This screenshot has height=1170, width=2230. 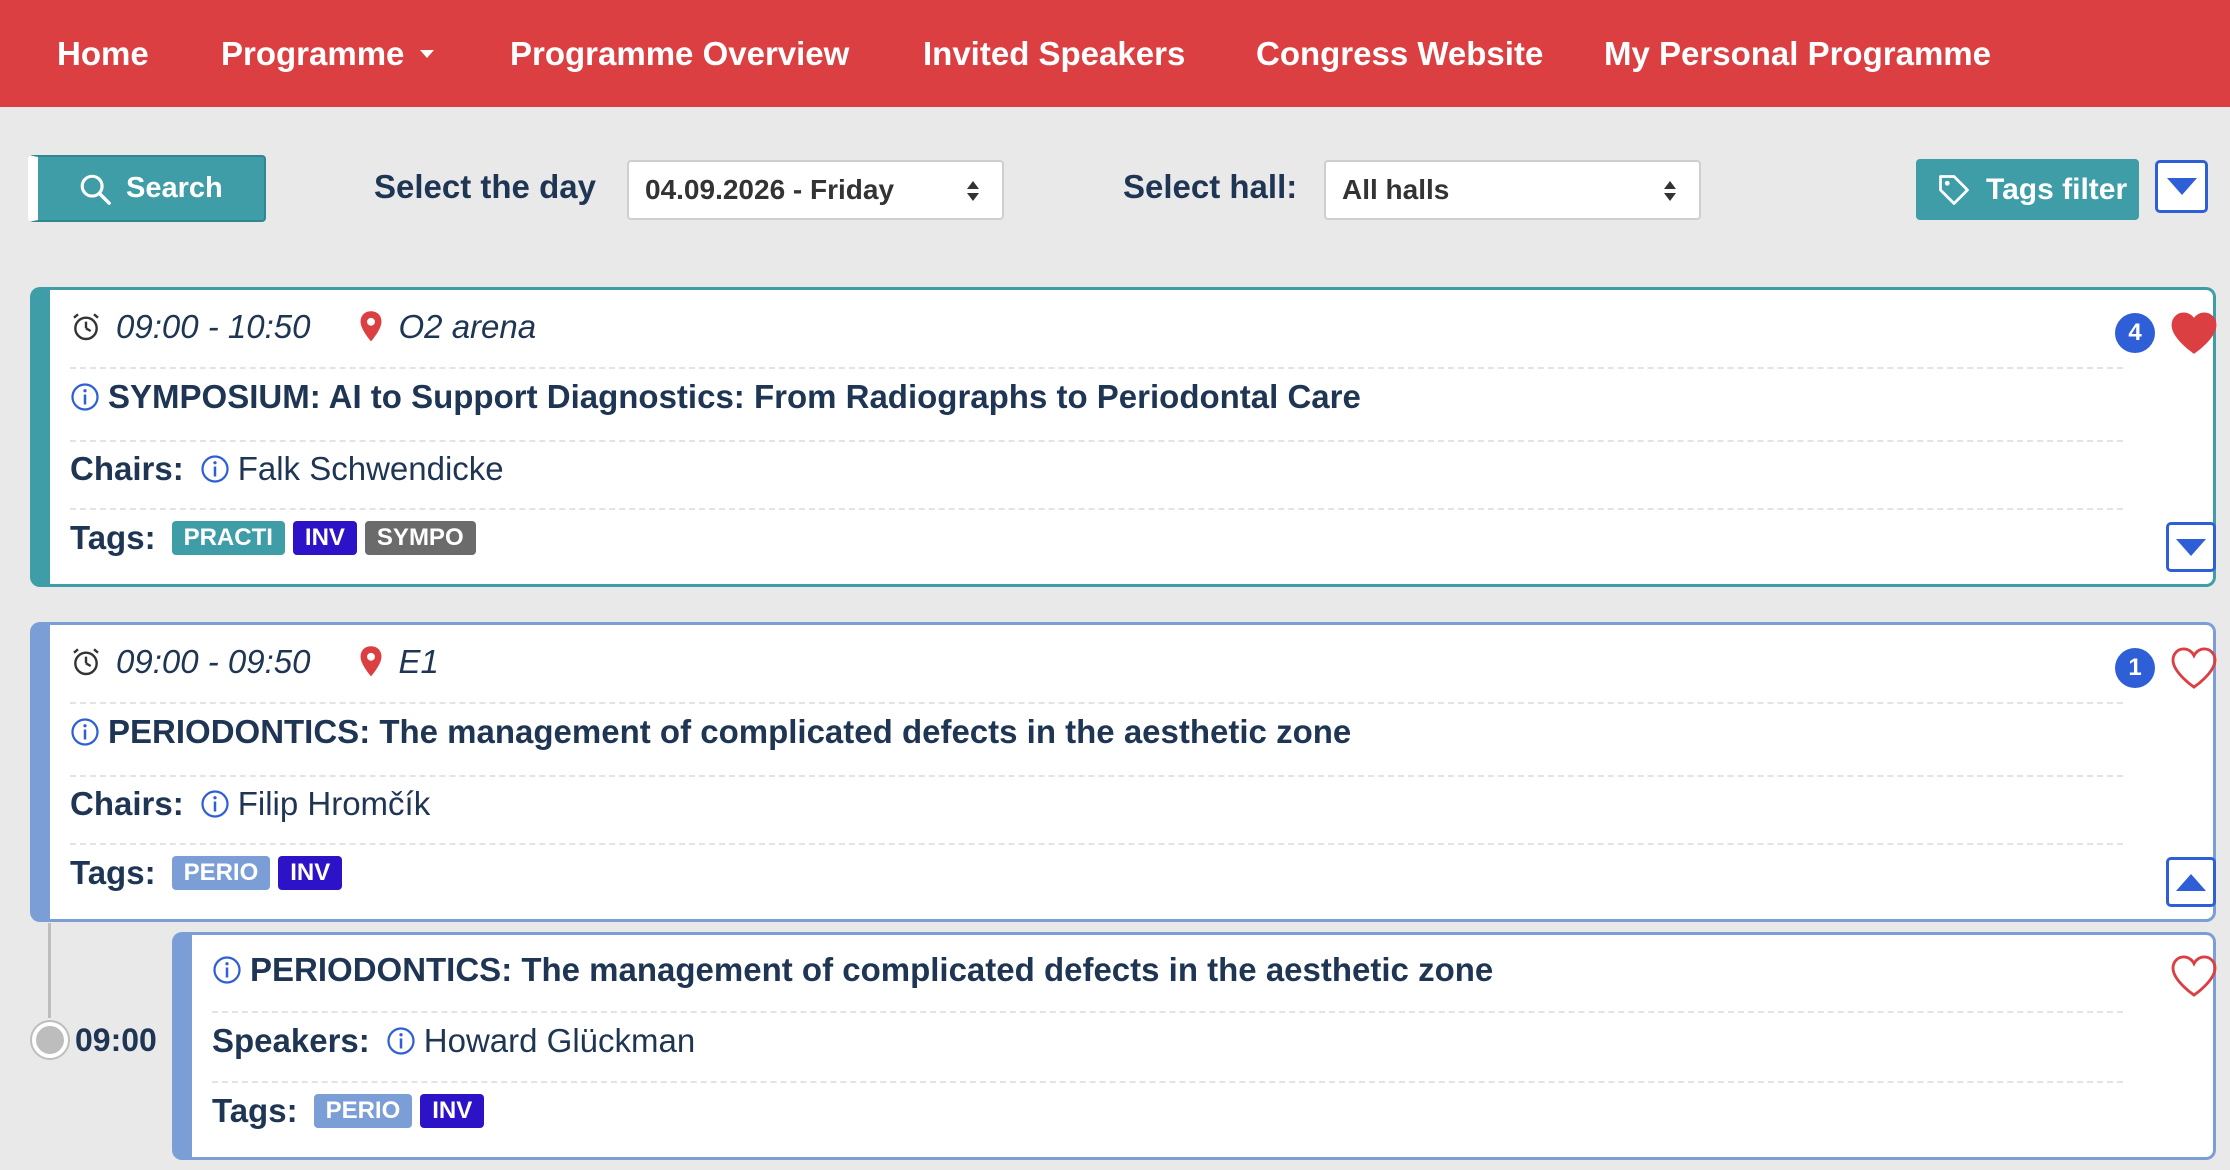 What do you see at coordinates (49, 970) in the screenshot?
I see `timeline-line` at bounding box center [49, 970].